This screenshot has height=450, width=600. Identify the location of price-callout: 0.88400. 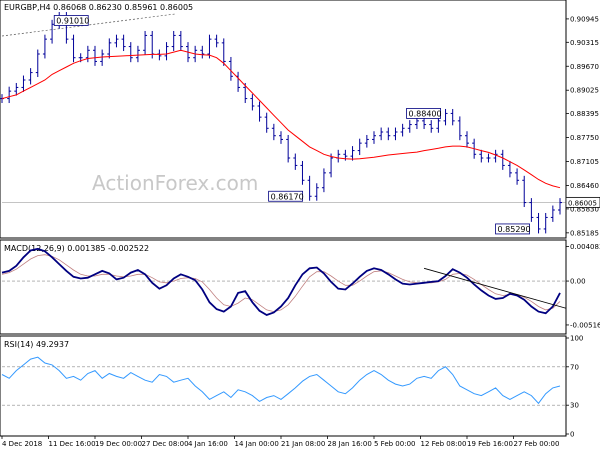
(424, 113).